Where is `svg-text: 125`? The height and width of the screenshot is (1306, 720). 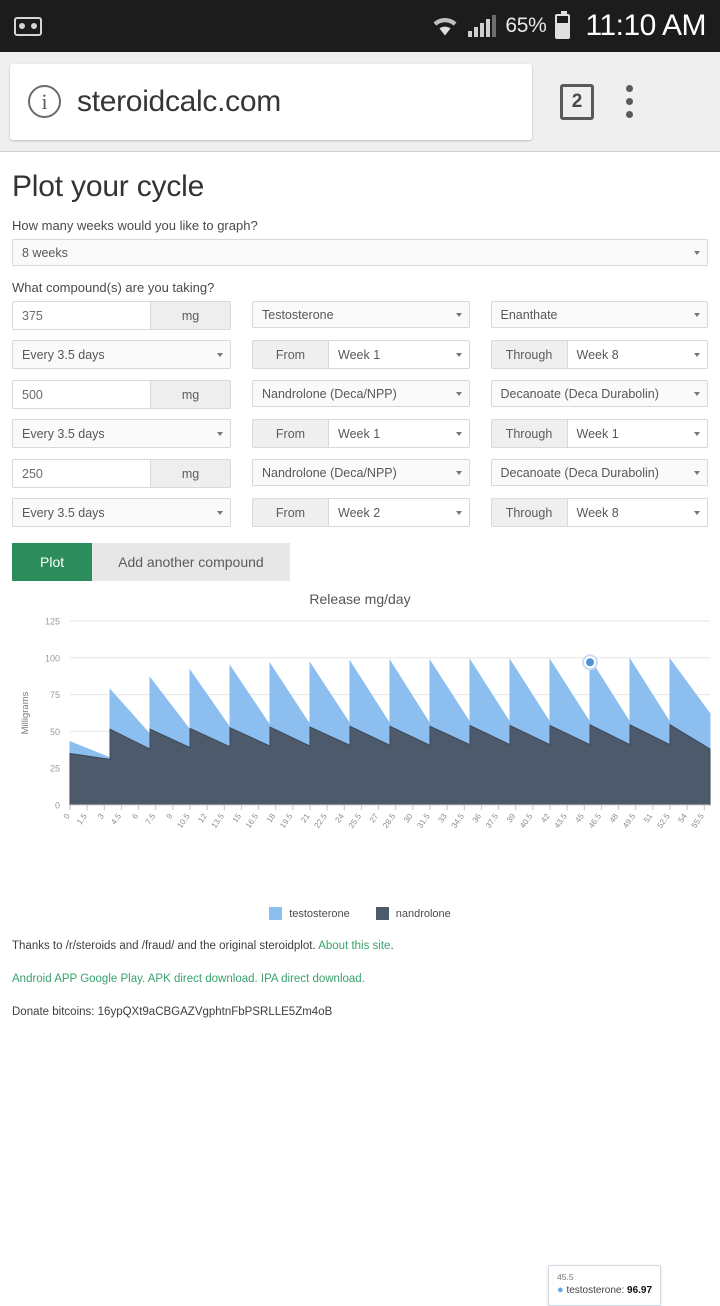
svg-text: 125 is located at coordinates (52, 622).